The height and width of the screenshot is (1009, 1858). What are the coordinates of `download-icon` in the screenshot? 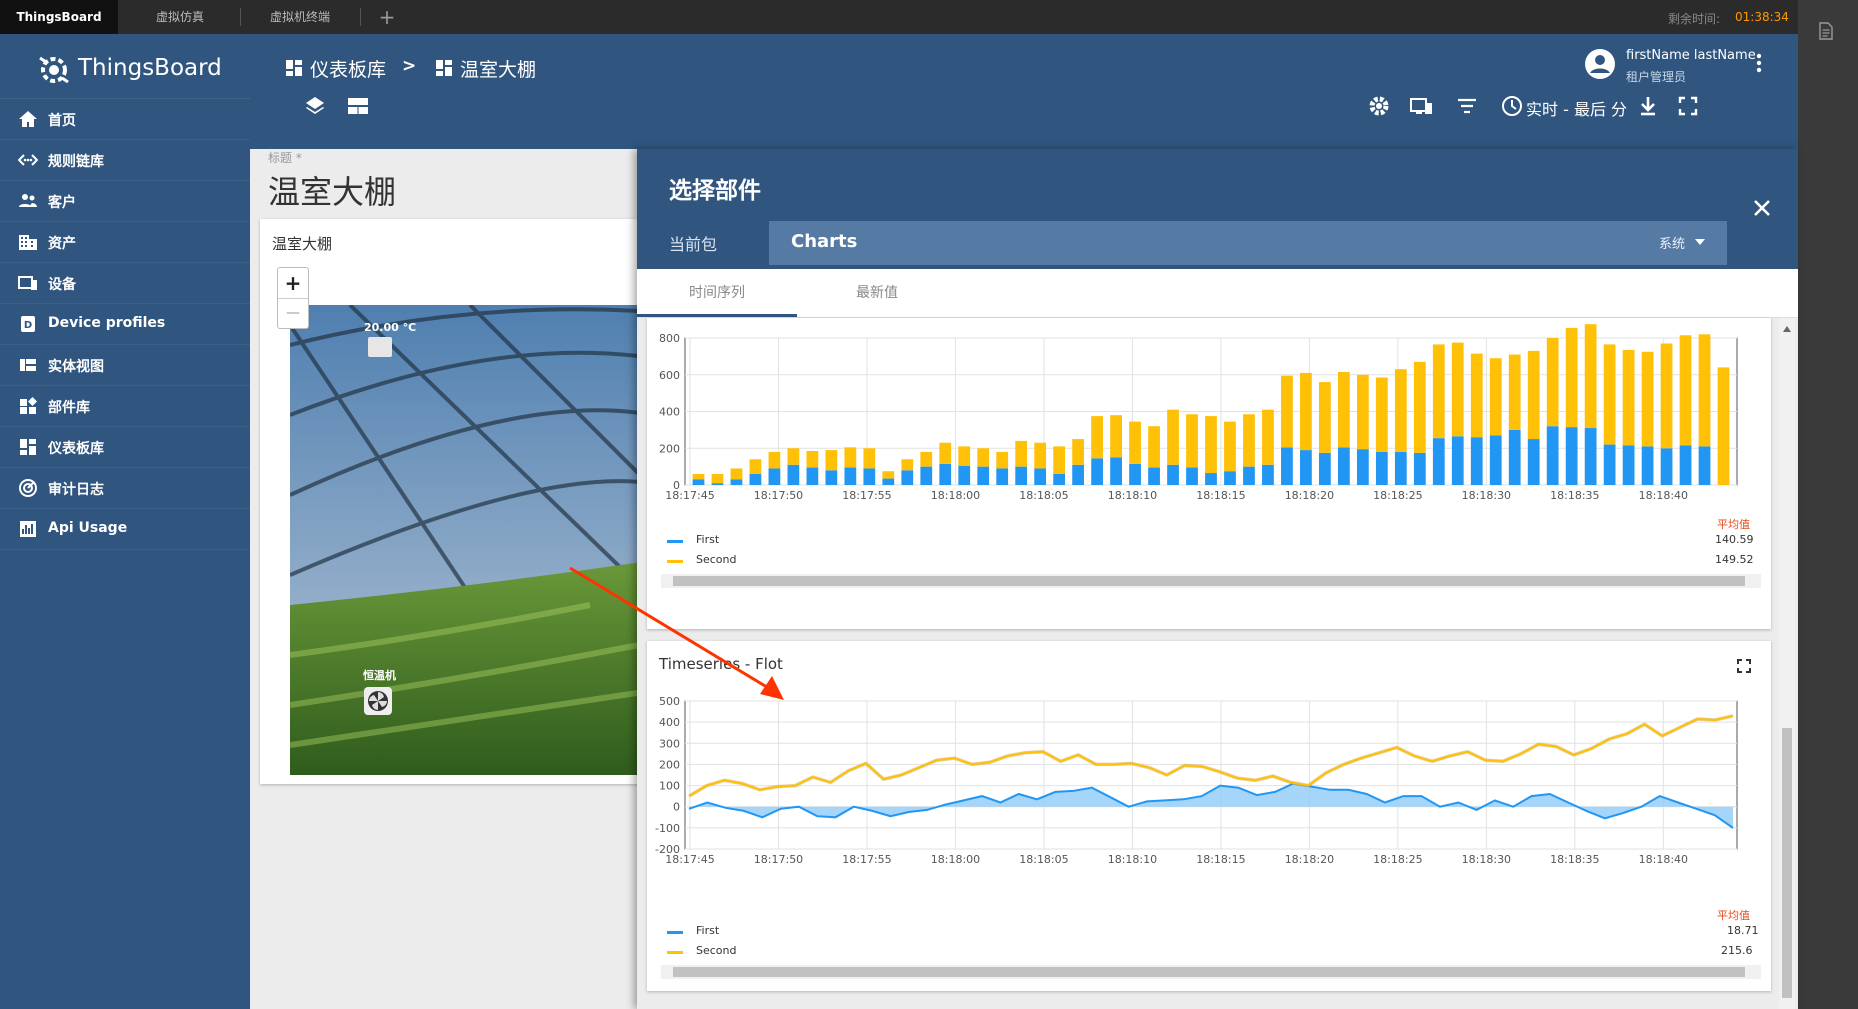 It's located at (1648, 106).